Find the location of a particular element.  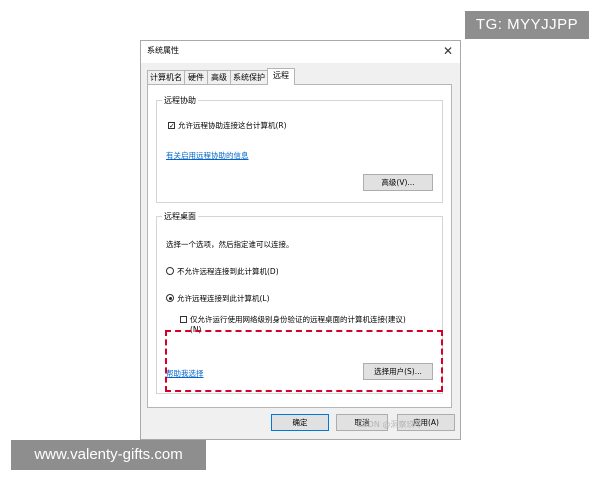

radio-allow-remote is located at coordinates (170, 298).